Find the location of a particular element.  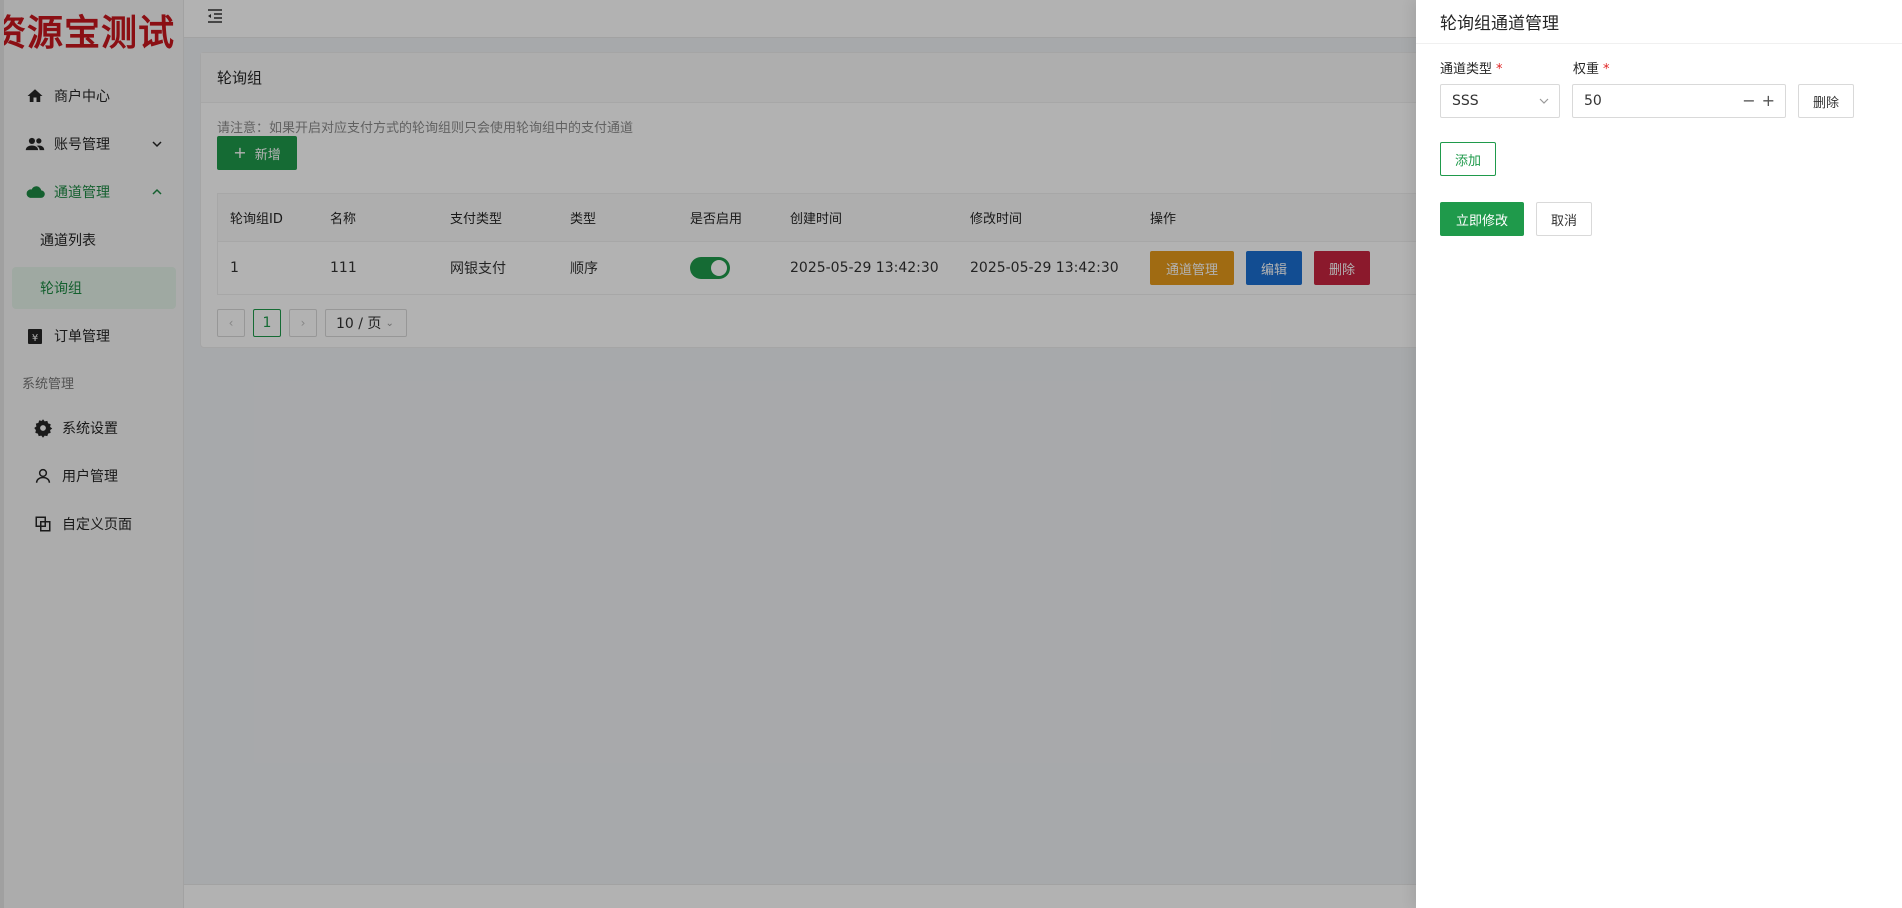

cancel-button: 取消 is located at coordinates (1564, 219).